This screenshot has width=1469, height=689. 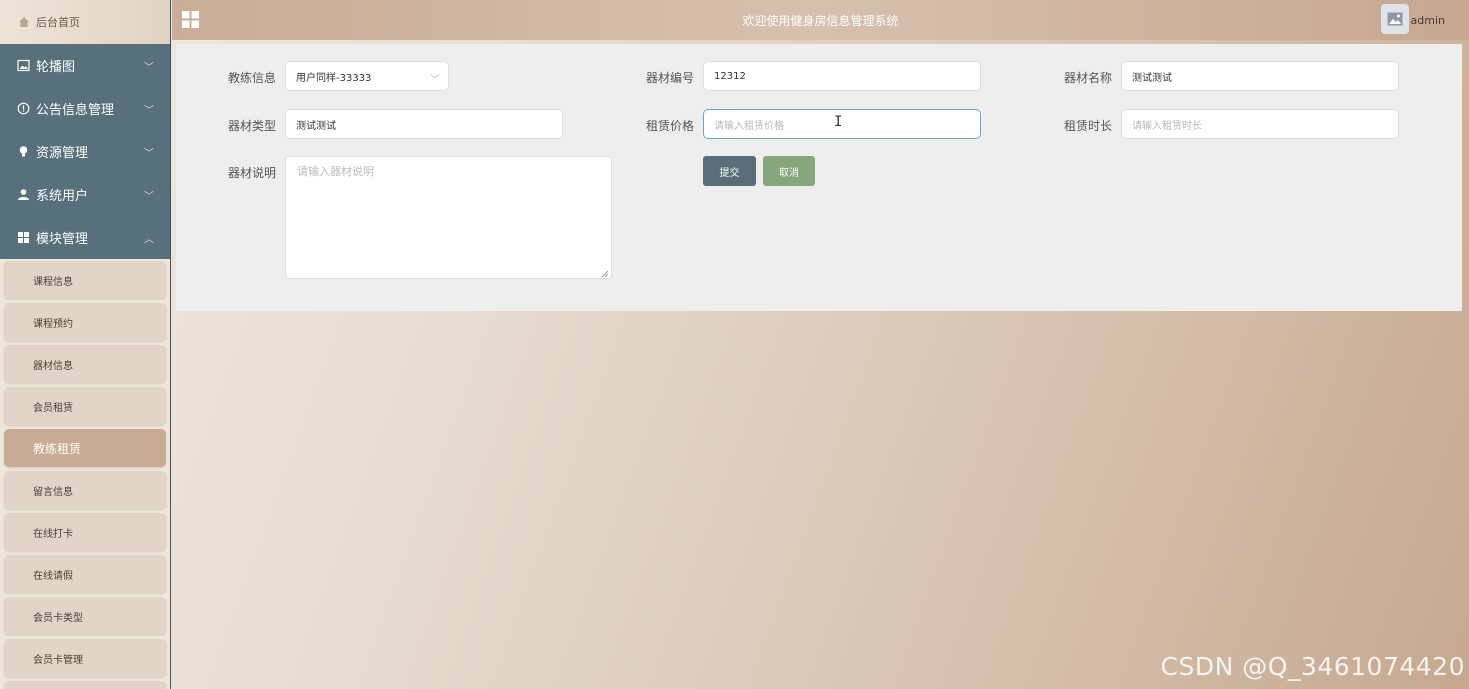 I want to click on submenu-item-more, so click(x=85, y=685).